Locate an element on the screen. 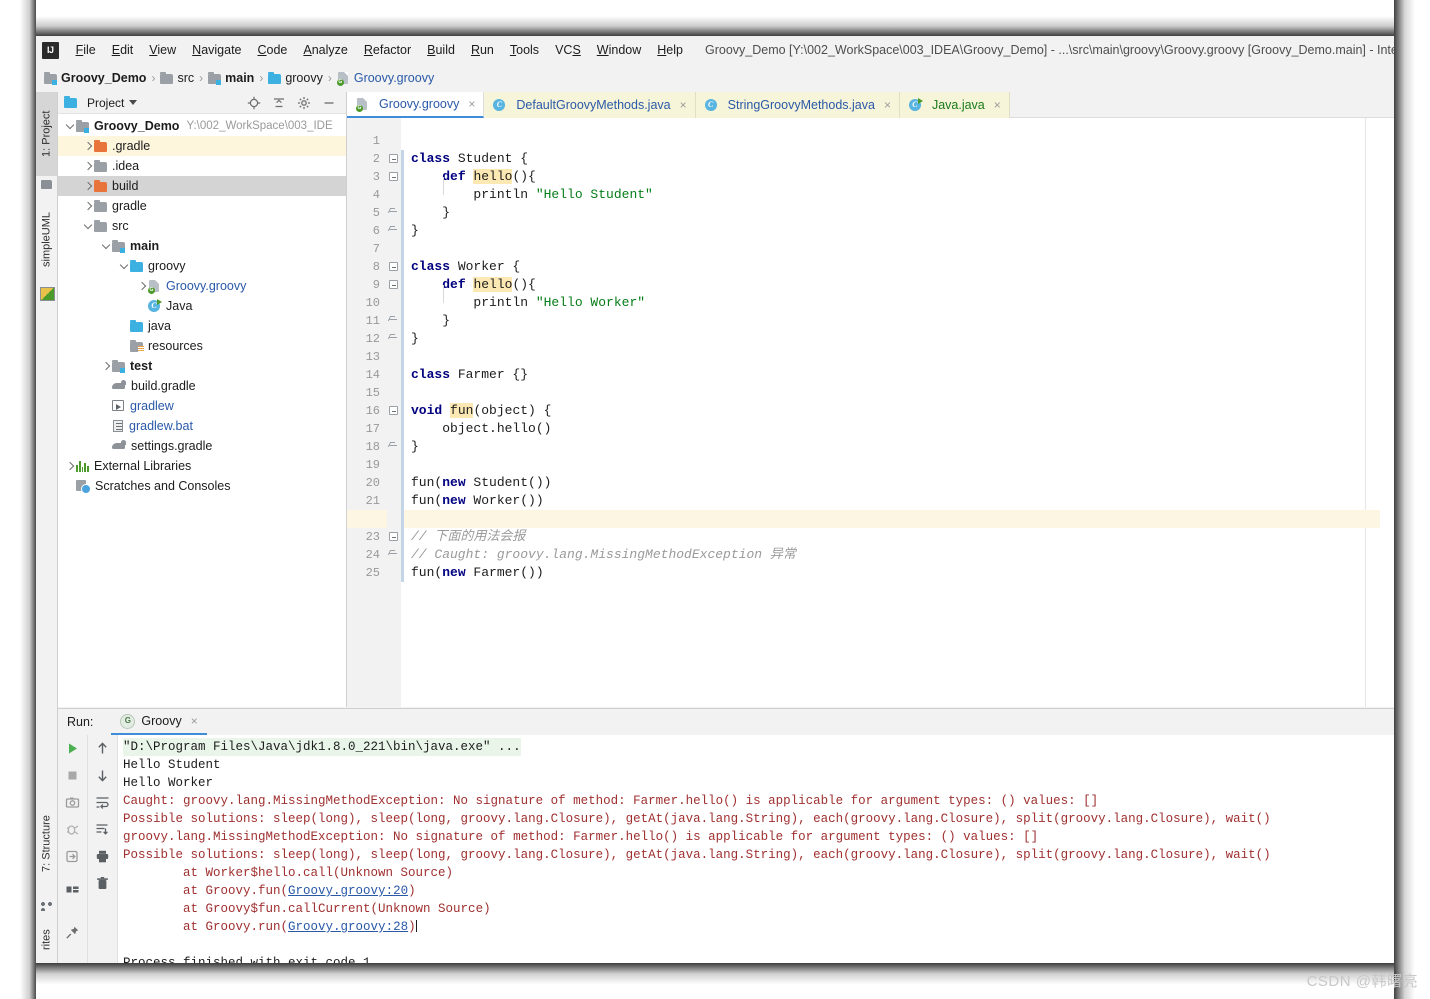 This screenshot has height=999, width=1430. rerun-icon is located at coordinates (72, 856).